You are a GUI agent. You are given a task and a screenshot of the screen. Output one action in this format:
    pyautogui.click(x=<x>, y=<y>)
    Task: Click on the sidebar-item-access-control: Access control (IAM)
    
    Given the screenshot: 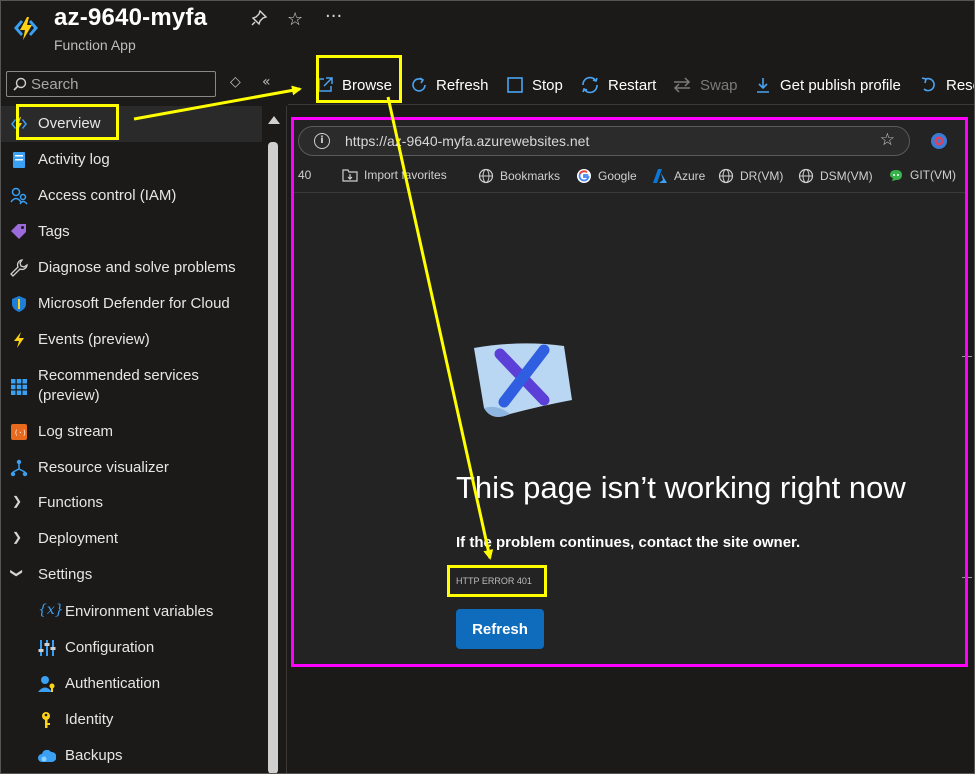 What is the action you would take?
    pyautogui.click(x=131, y=196)
    